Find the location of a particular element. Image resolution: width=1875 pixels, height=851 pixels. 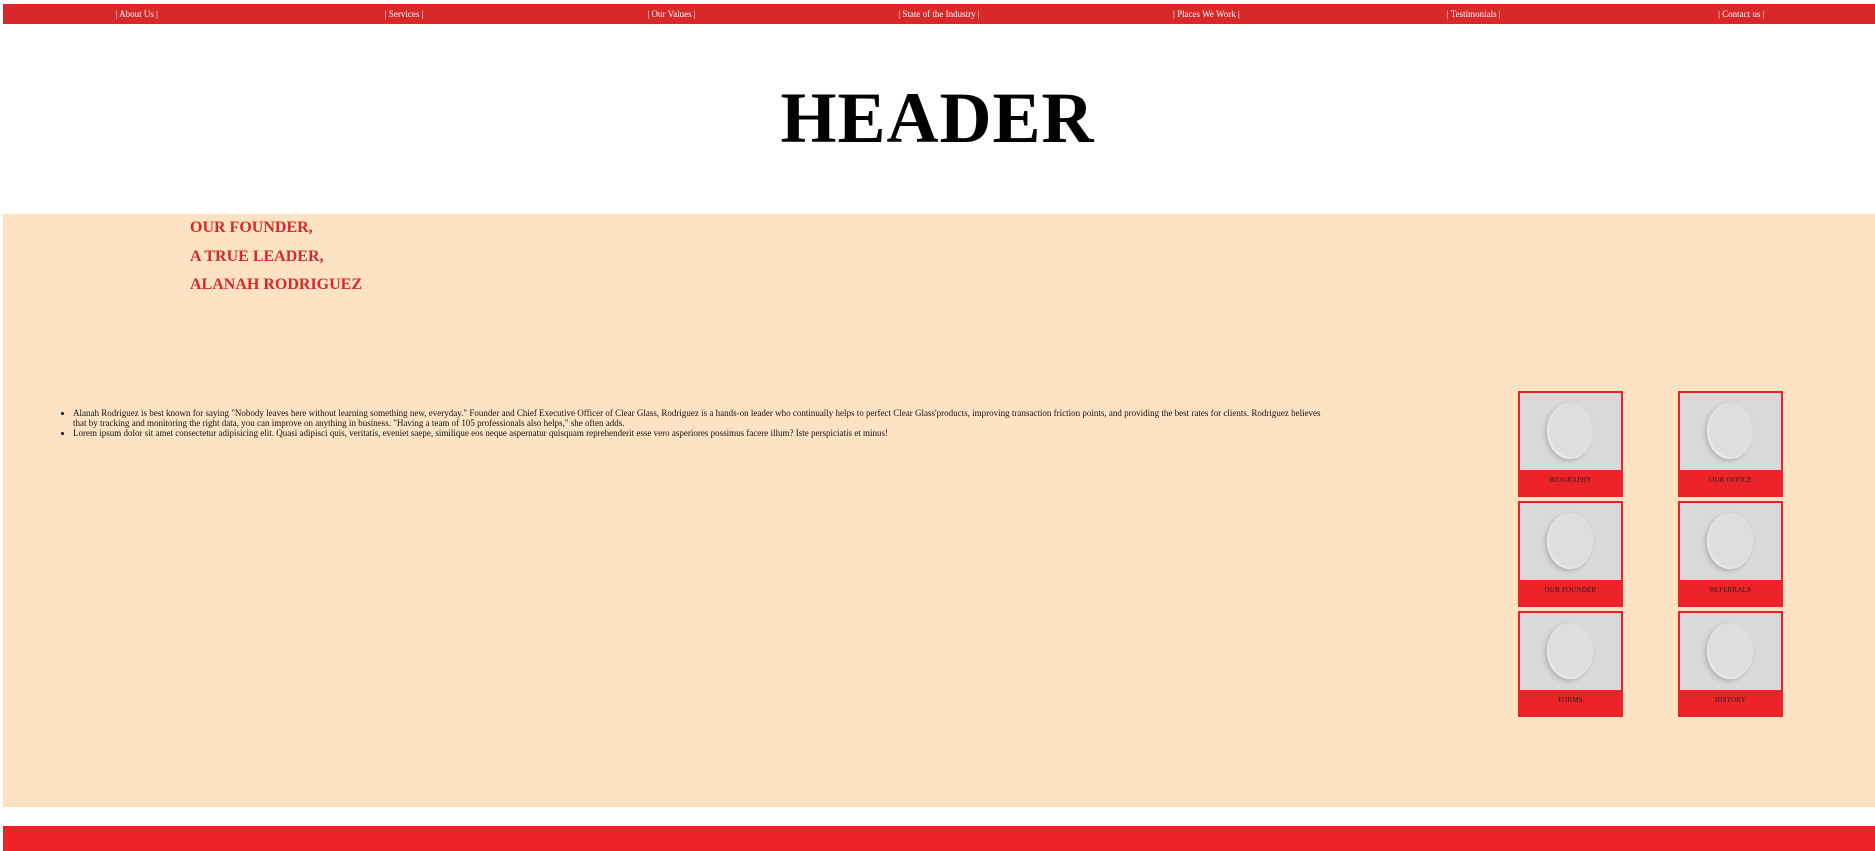

card-biography: BIOGRAPHY is located at coordinates (1570, 444).